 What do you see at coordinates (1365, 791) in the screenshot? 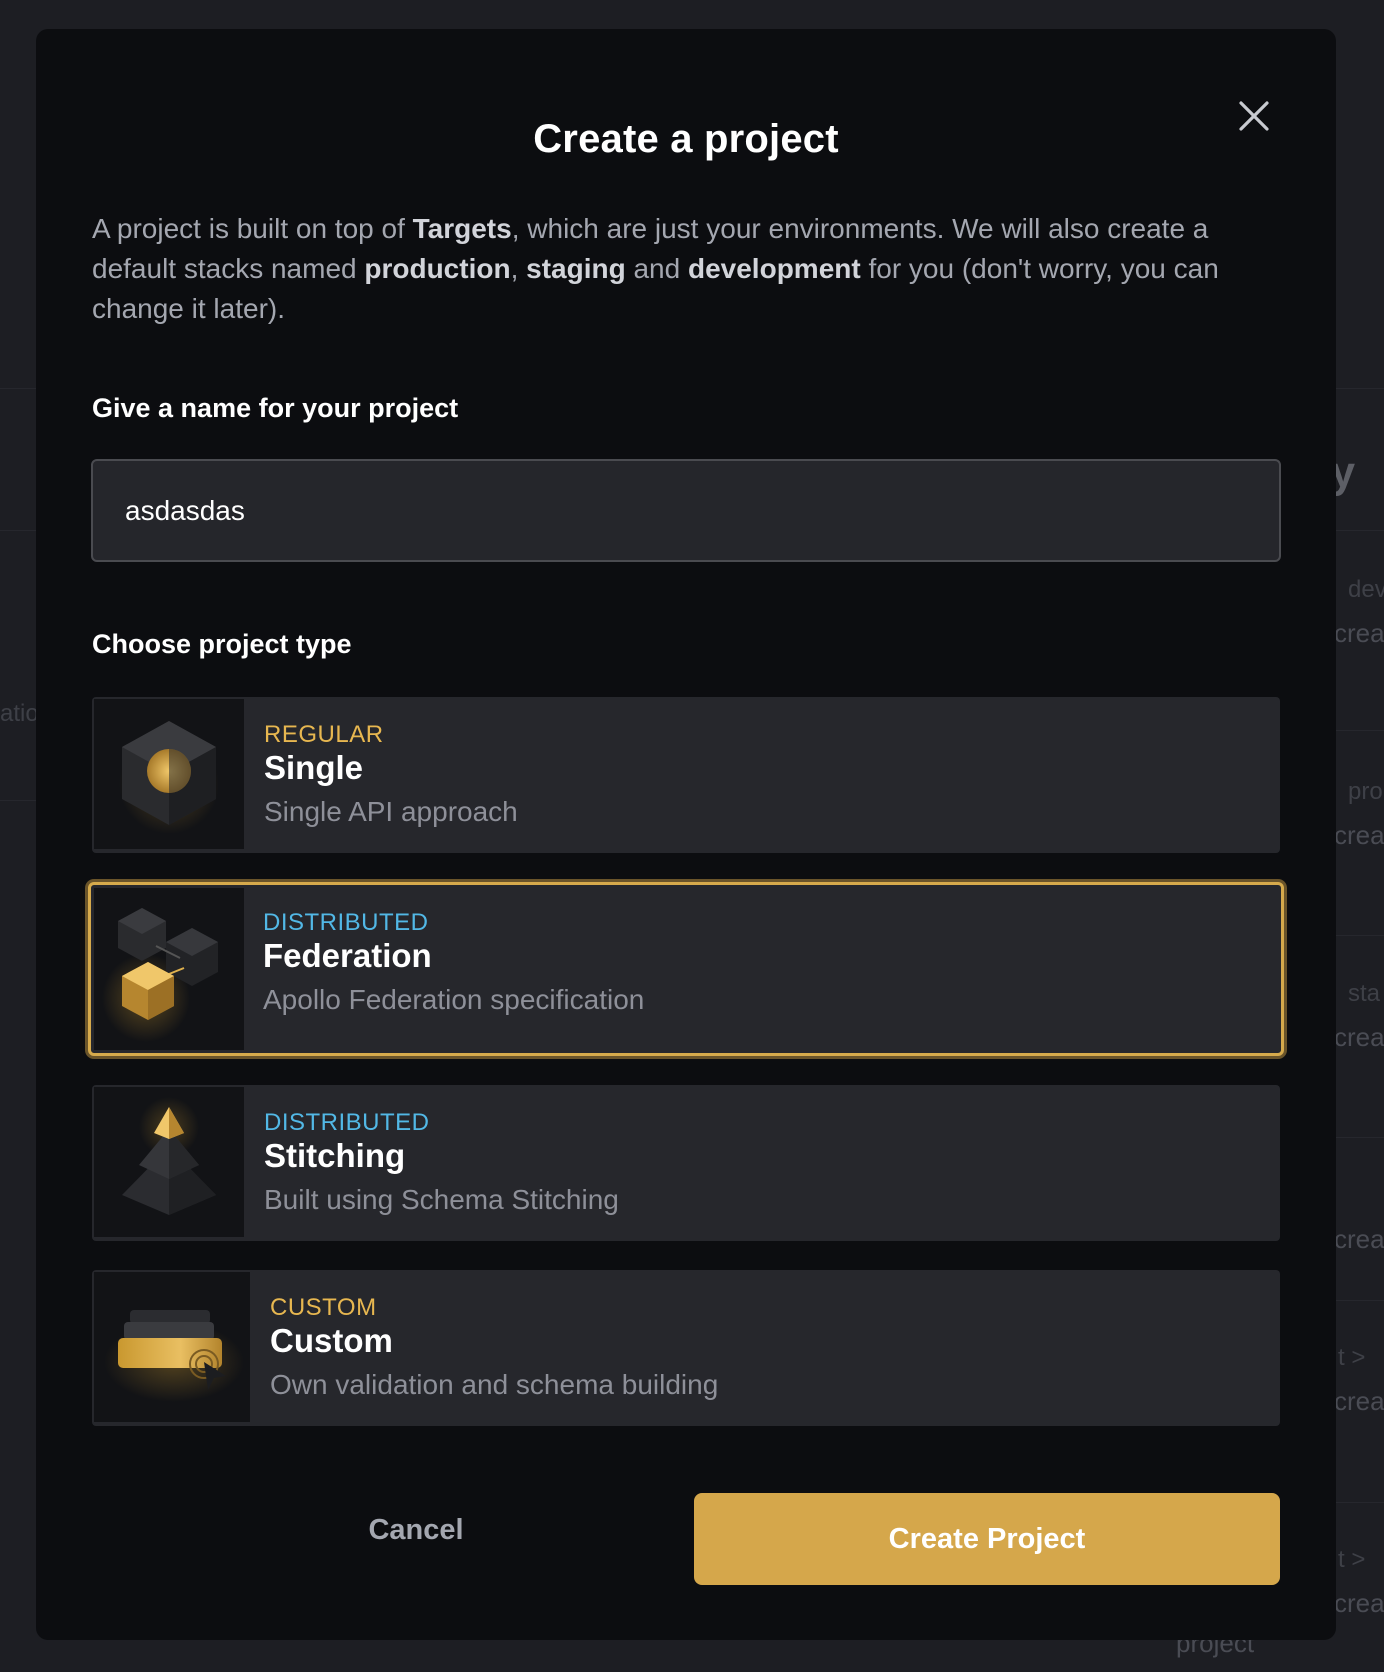
I see `bg-fragment: pro` at bounding box center [1365, 791].